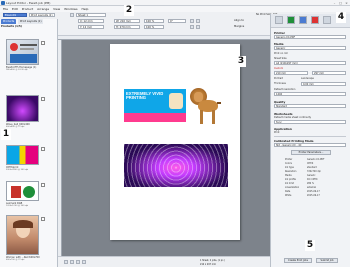 This screenshot has height=267, width=350. I want to click on crop-tool-icon, so click(84, 262).